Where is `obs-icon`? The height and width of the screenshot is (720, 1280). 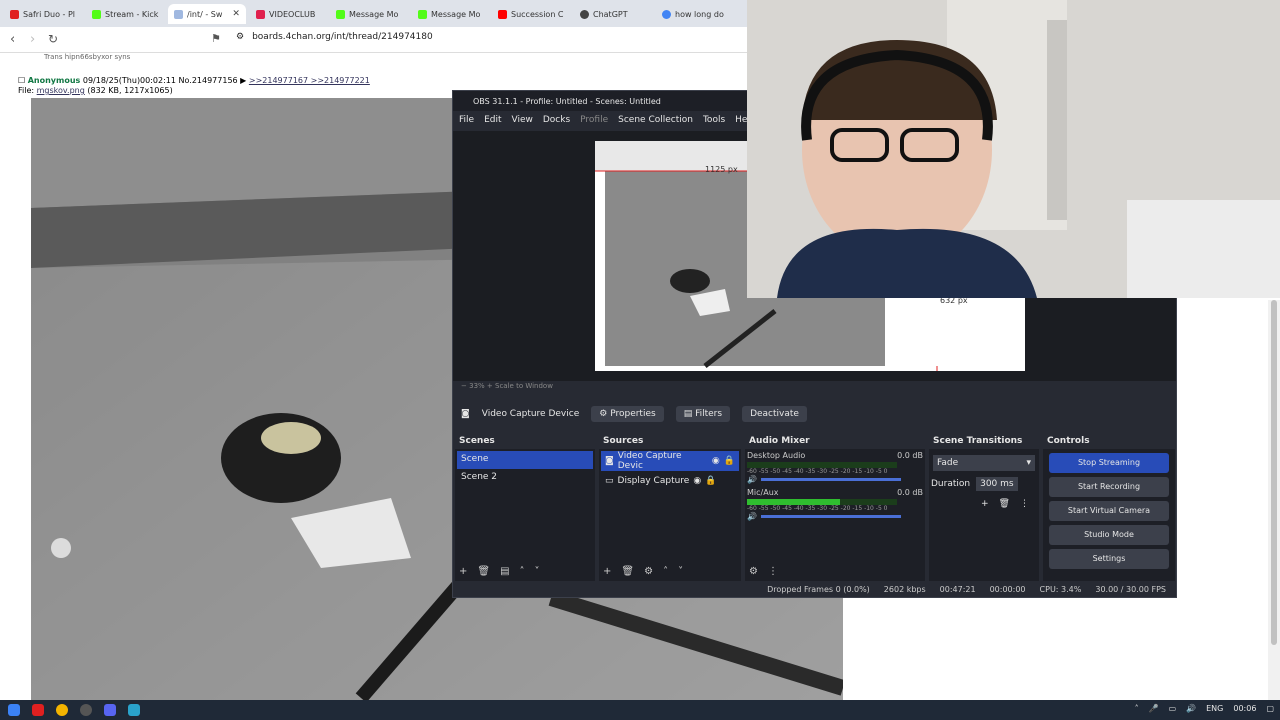 obs-icon is located at coordinates (86, 710).